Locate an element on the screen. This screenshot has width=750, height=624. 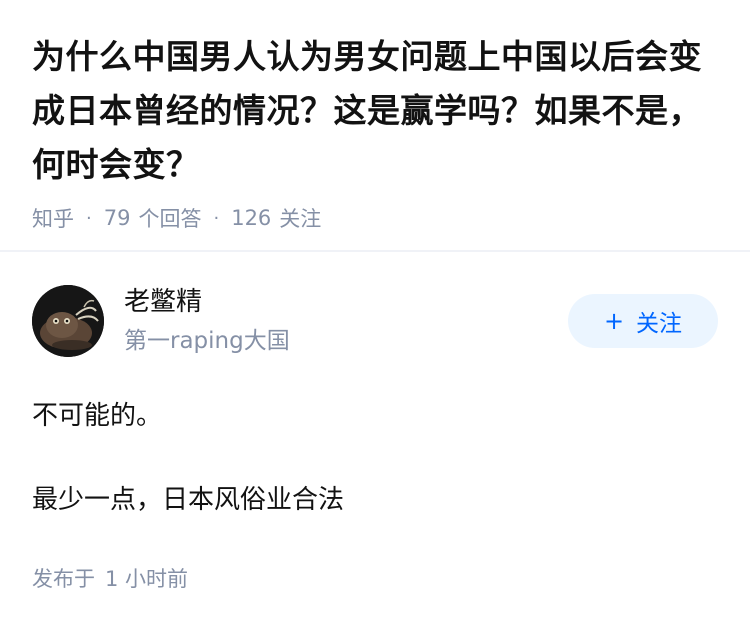
author-info: 老鳖精 第一raping大国 is located at coordinates (346, 321).